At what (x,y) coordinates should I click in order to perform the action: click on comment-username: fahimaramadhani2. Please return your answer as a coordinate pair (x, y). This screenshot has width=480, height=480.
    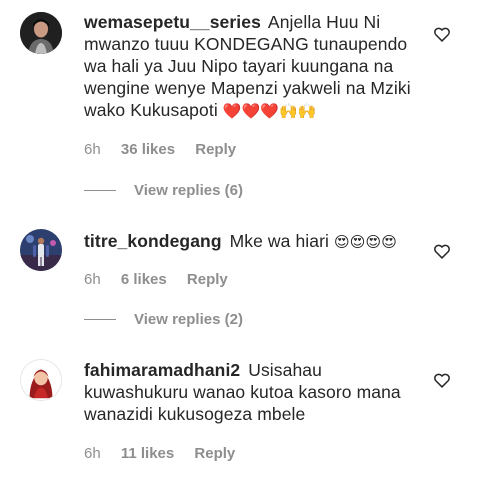
    Looking at the image, I should click on (162, 370).